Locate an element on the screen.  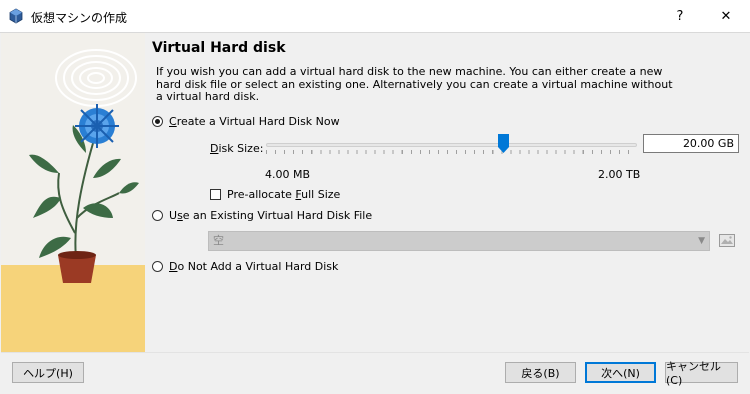
chevron-down-icon: ▼ is located at coordinates (701, 241).